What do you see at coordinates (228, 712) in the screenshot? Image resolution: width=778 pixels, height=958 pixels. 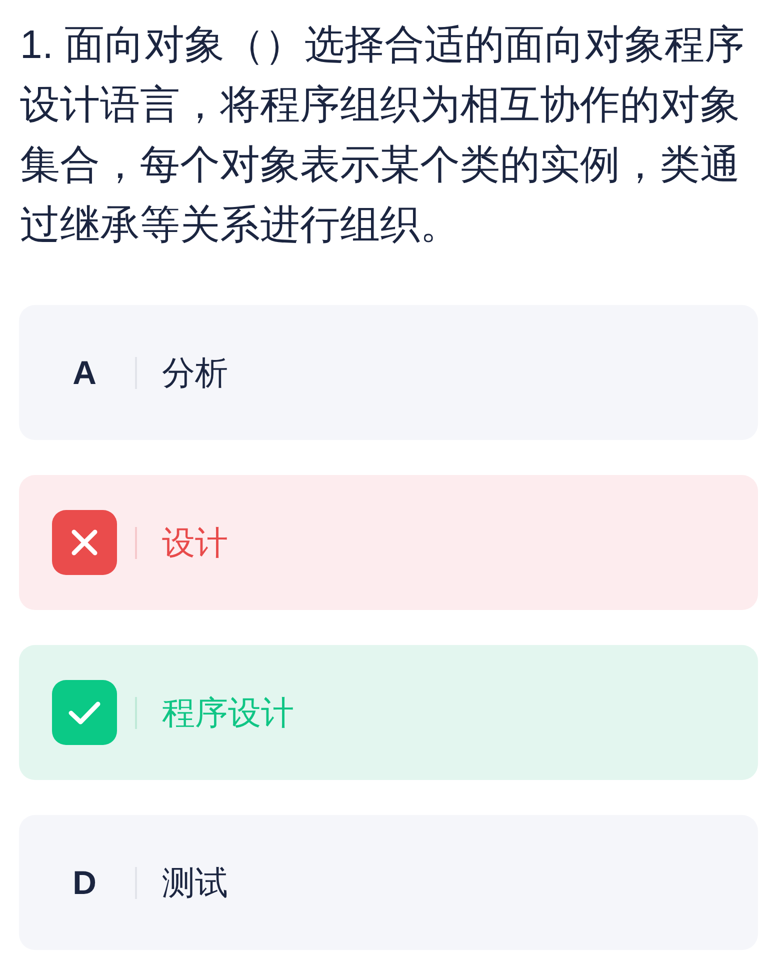 I see `option-text: 程序设计` at bounding box center [228, 712].